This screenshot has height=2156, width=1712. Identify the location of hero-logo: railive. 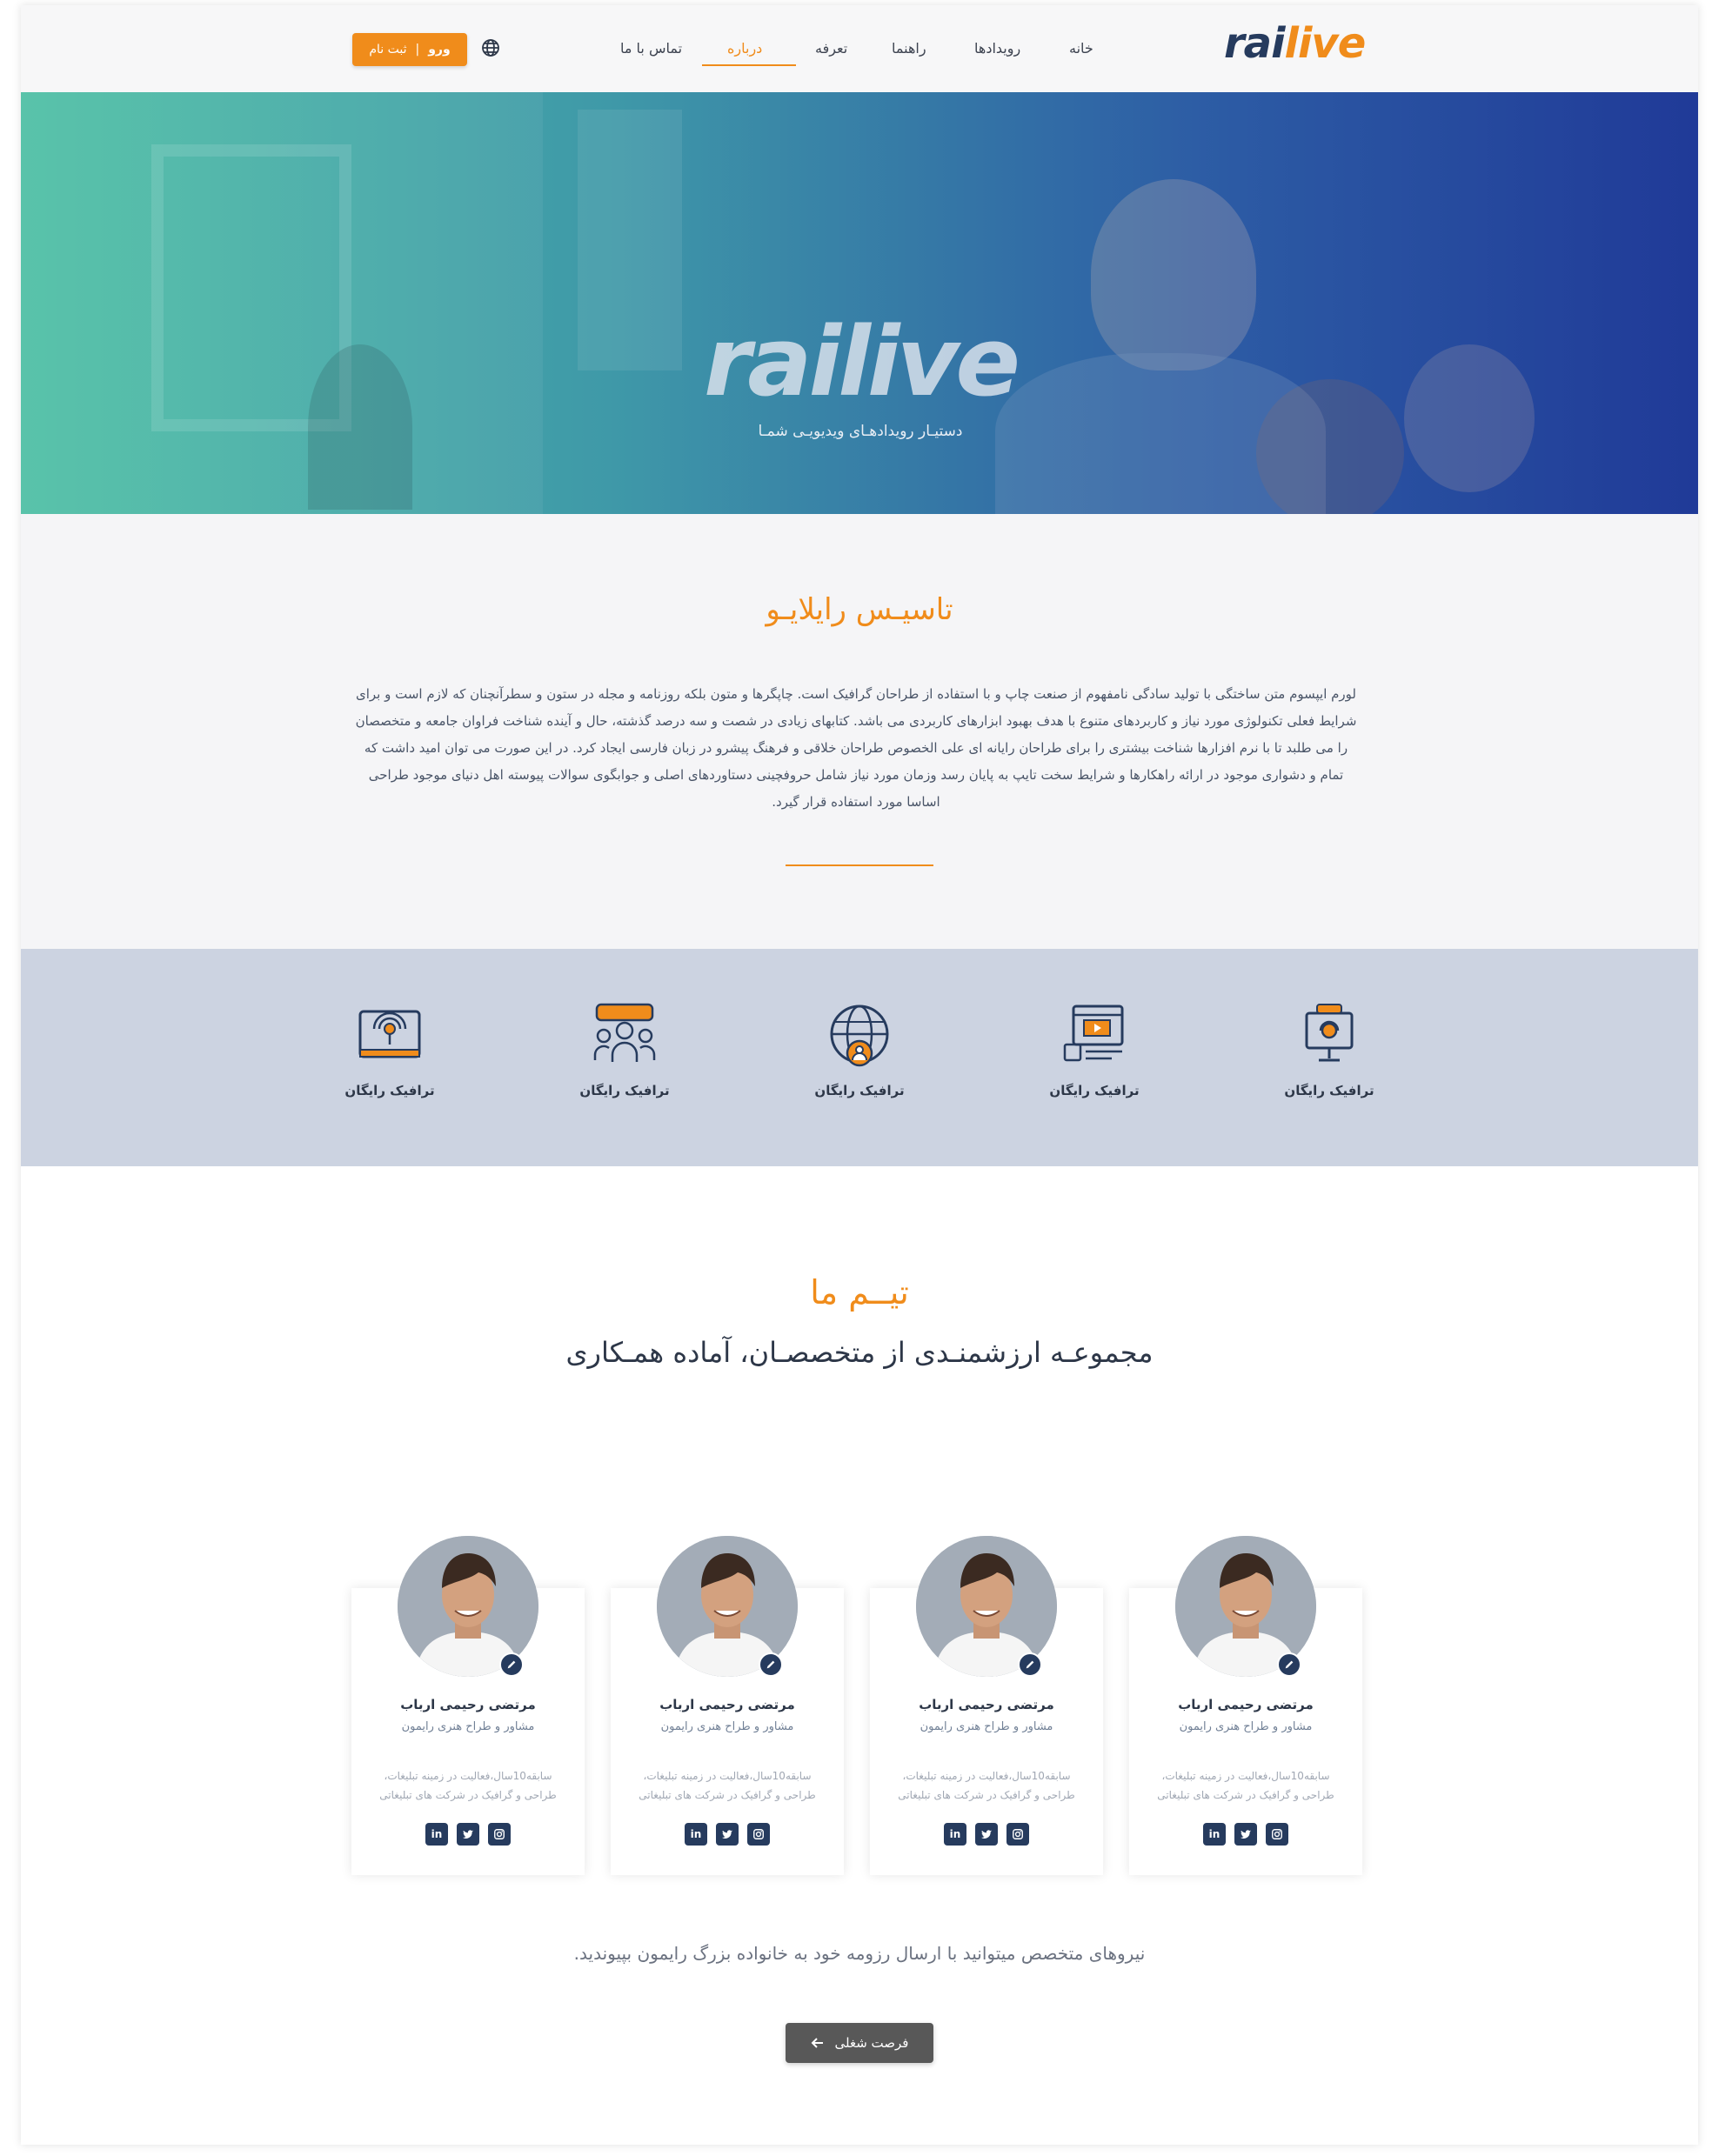
(862, 361).